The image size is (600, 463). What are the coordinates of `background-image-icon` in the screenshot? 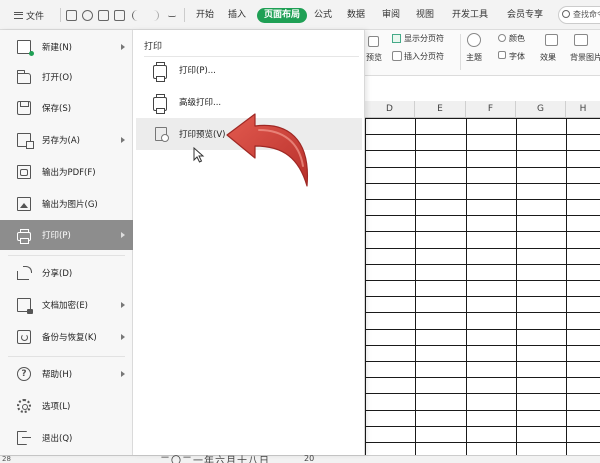 It's located at (581, 40).